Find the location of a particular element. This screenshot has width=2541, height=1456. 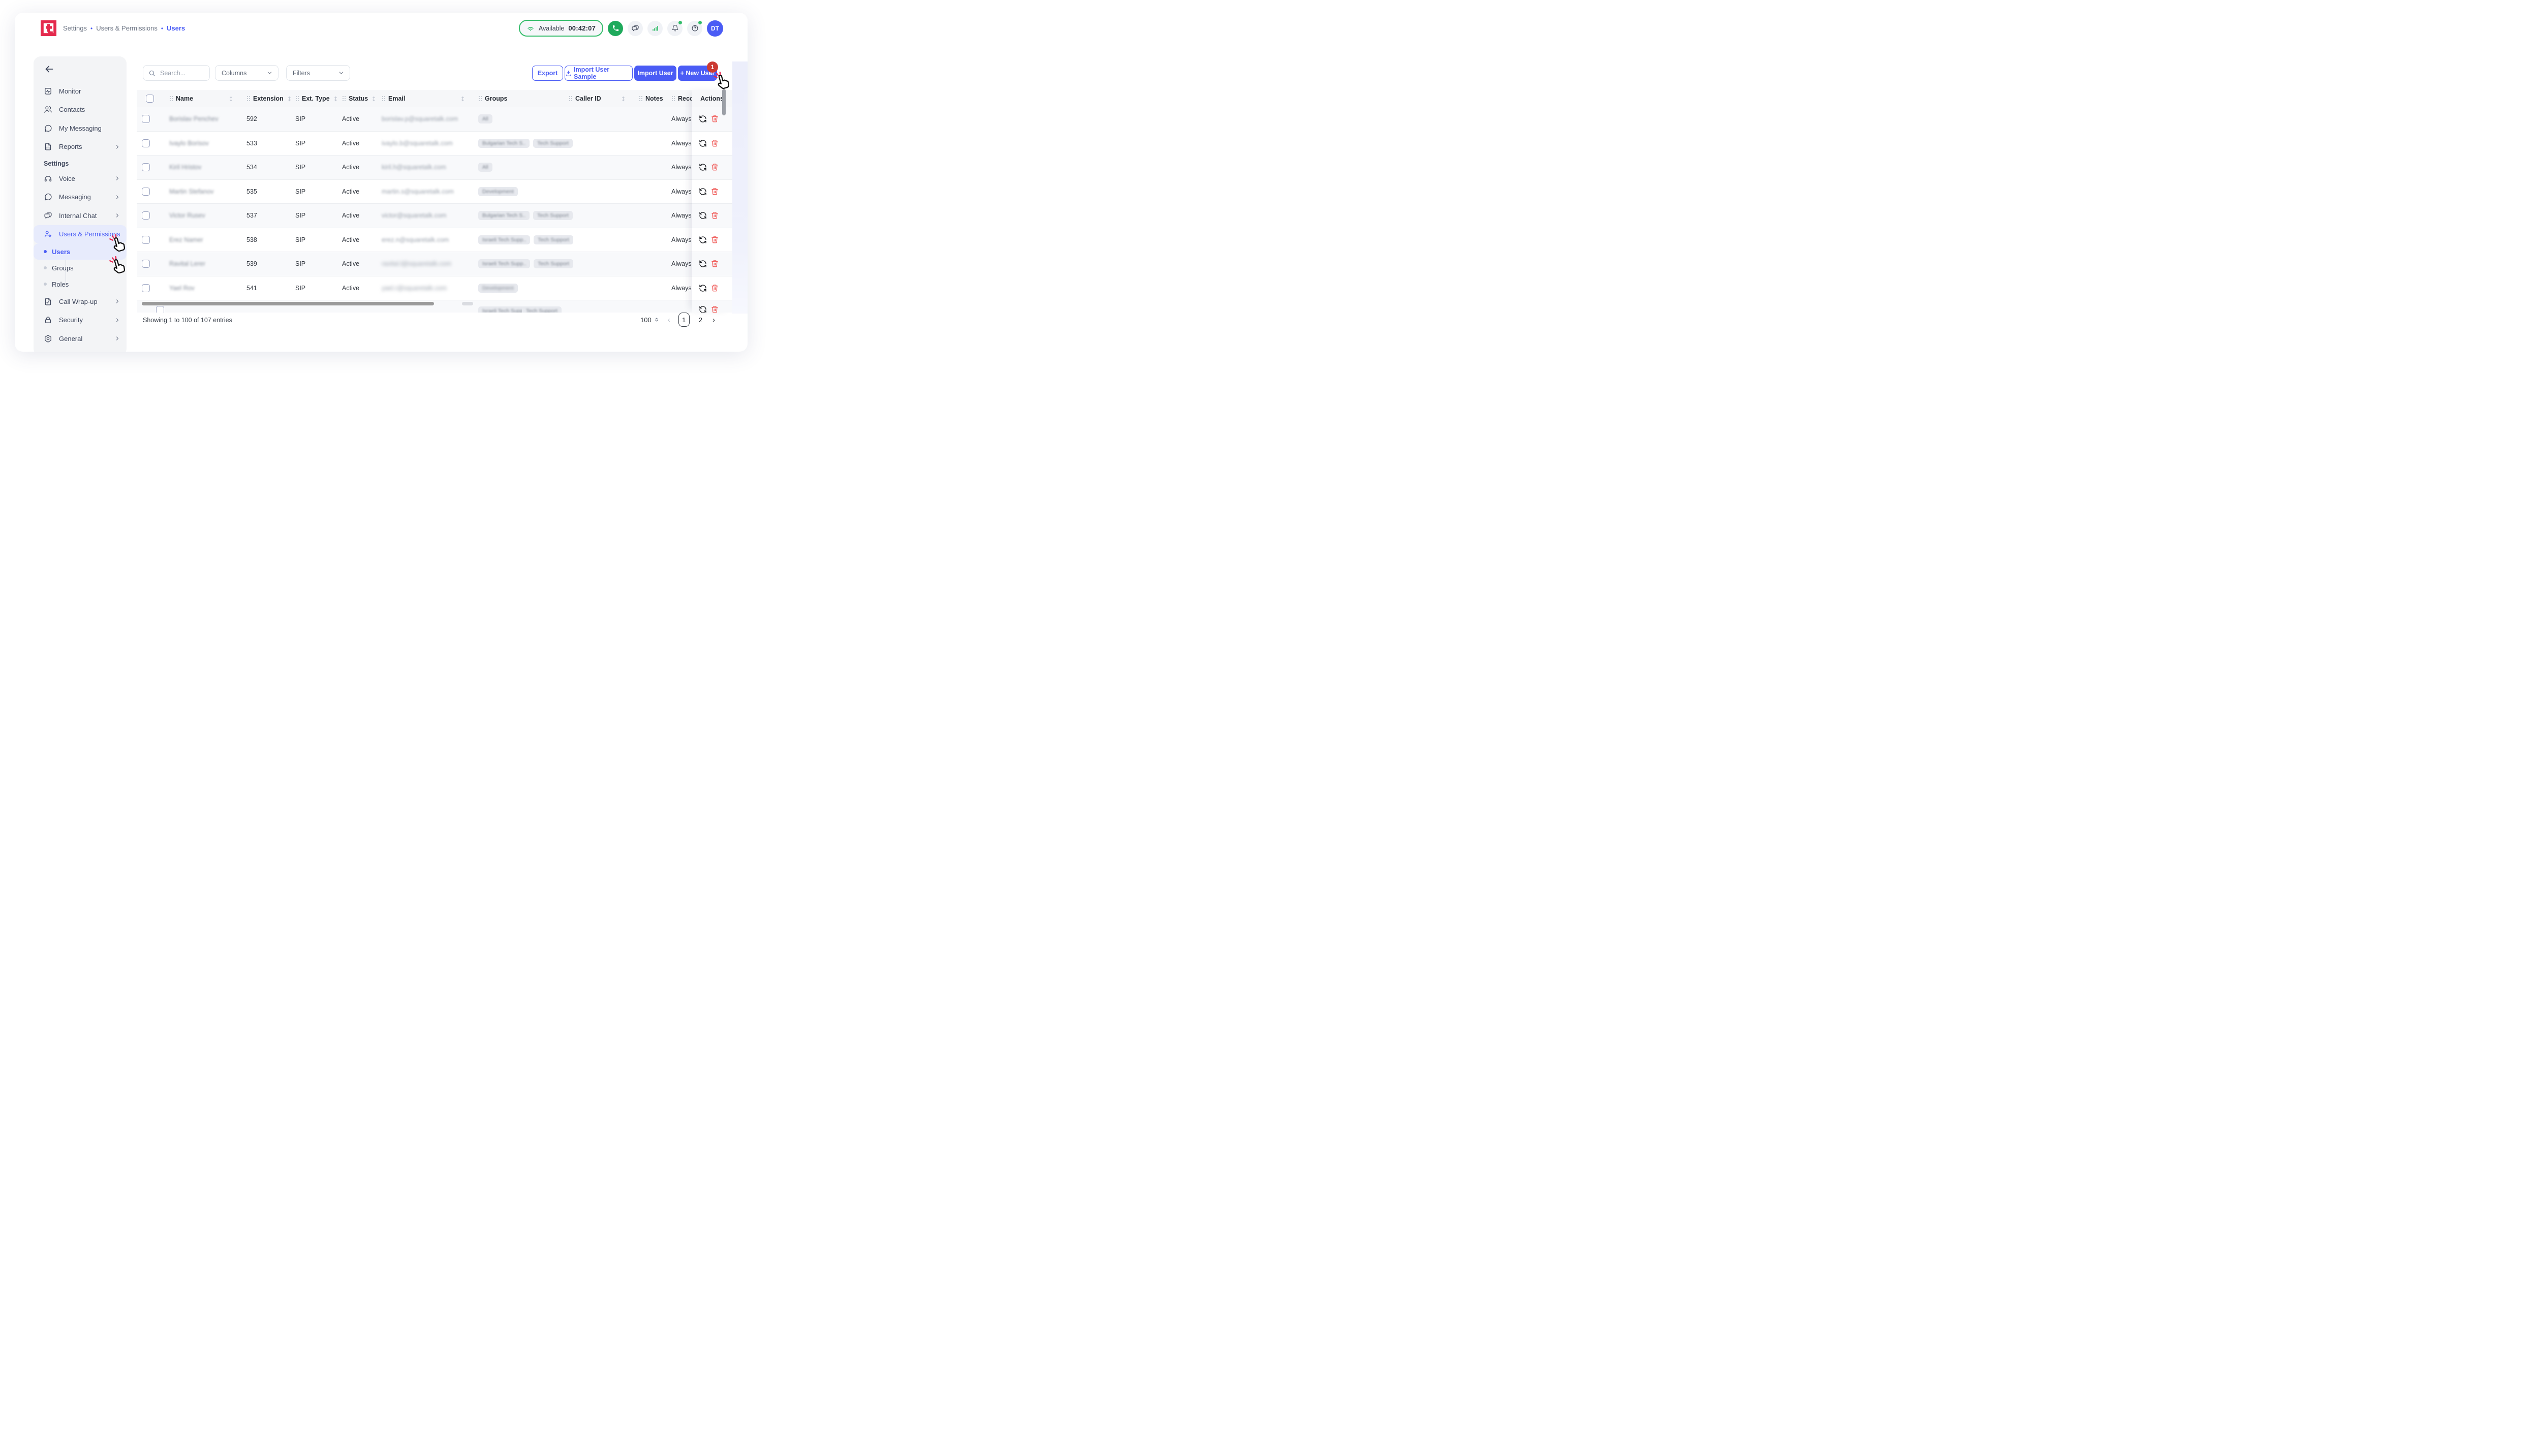

search-input is located at coordinates (181, 73).